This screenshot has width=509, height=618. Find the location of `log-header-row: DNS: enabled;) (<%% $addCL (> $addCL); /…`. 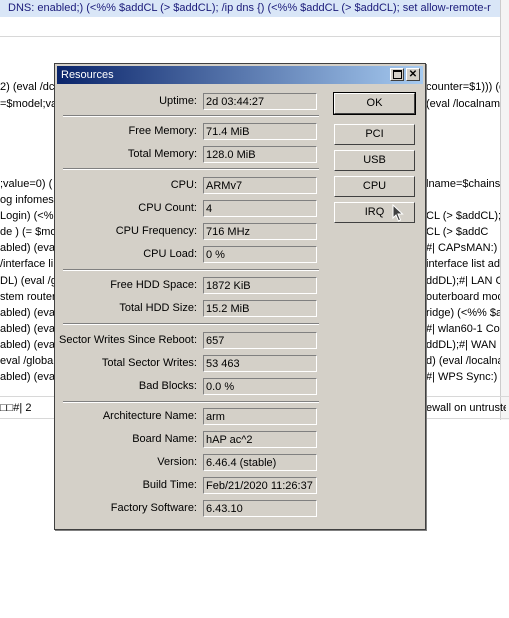

log-header-row: DNS: enabled;) (<%% $addCL (> $addCL); /… is located at coordinates (254, 8).